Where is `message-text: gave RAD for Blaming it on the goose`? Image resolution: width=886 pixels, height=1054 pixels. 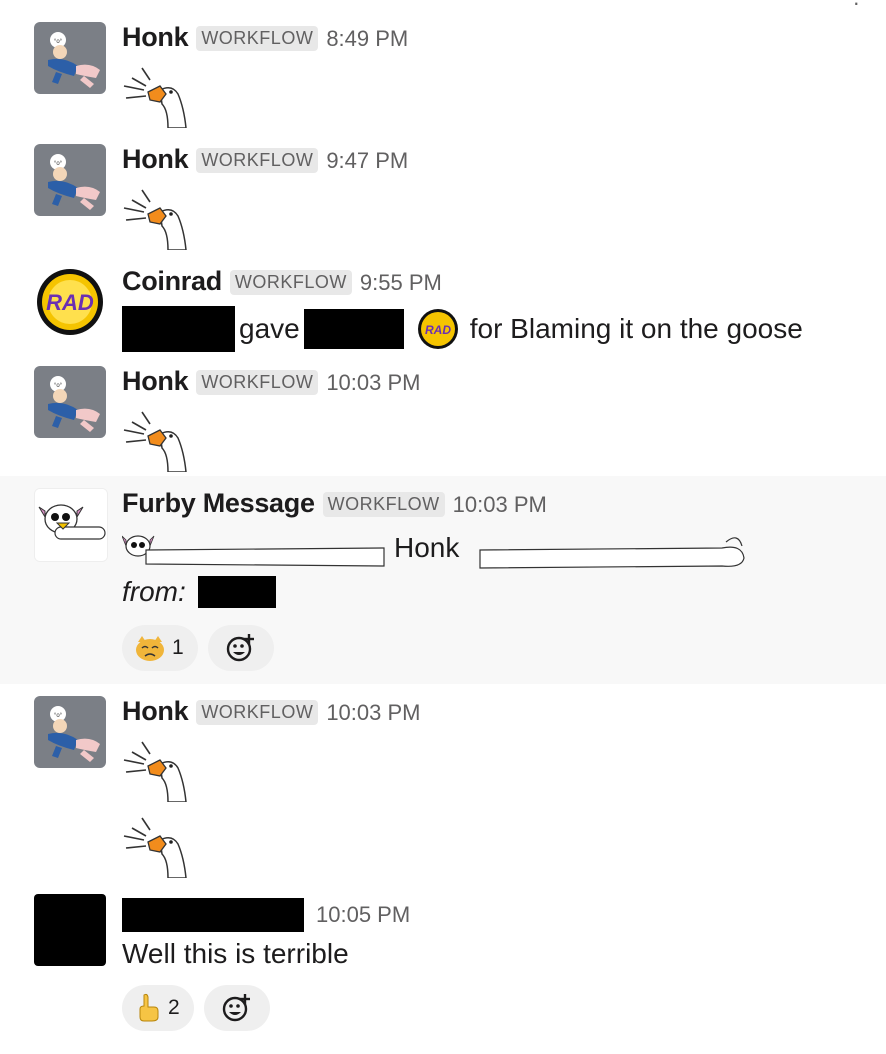
message-text: gave RAD for Blaming it on the goose is located at coordinates (462, 329).